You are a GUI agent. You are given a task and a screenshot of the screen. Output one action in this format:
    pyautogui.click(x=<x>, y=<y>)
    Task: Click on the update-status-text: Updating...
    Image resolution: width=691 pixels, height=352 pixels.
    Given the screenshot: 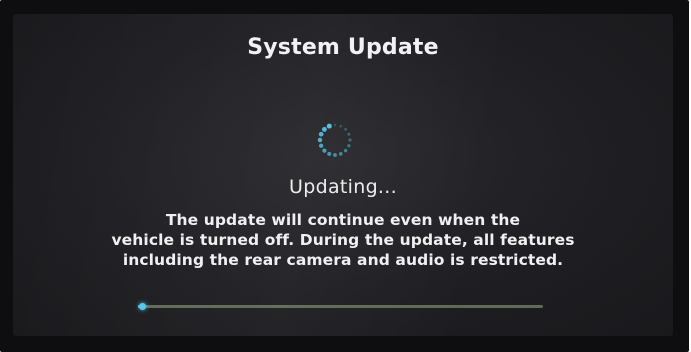 What is the action you would take?
    pyautogui.click(x=343, y=187)
    